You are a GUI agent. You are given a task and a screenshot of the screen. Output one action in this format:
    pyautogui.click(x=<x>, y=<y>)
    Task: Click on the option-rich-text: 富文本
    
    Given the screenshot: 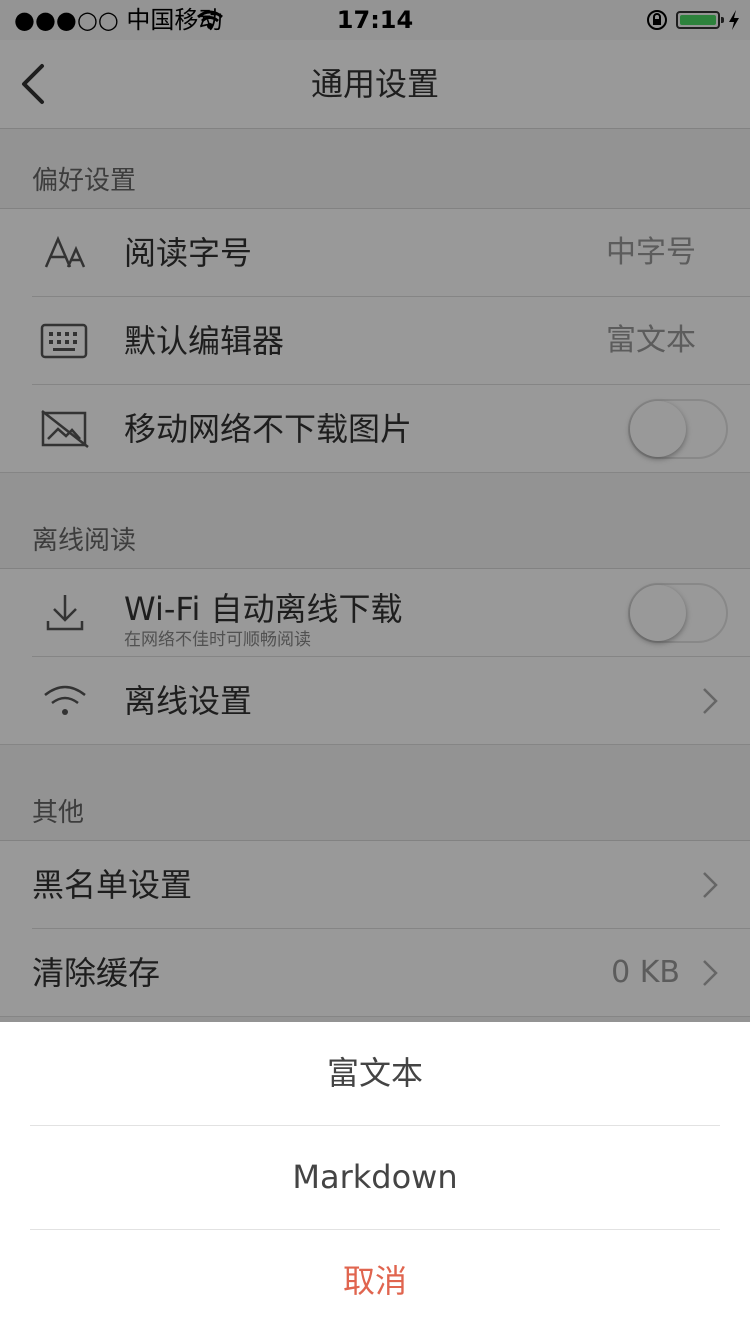 What is the action you would take?
    pyautogui.click(x=375, y=1073)
    